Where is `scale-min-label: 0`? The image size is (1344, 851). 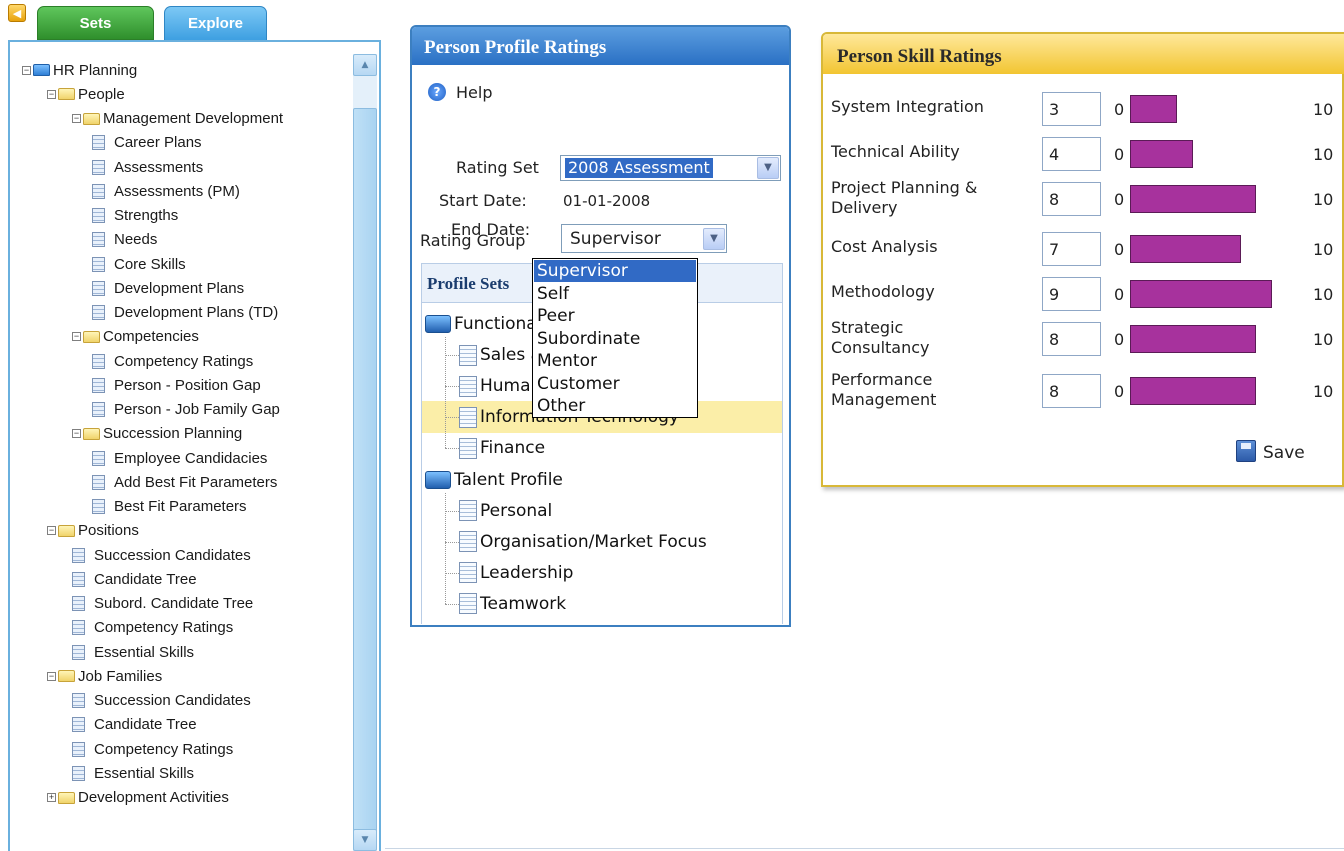 scale-min-label: 0 is located at coordinates (1119, 109).